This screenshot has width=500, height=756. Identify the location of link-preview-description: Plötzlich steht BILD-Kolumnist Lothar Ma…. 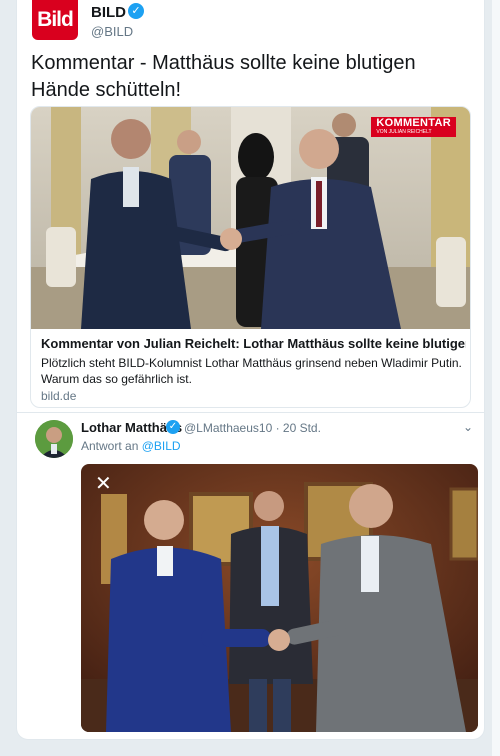
(251, 371).